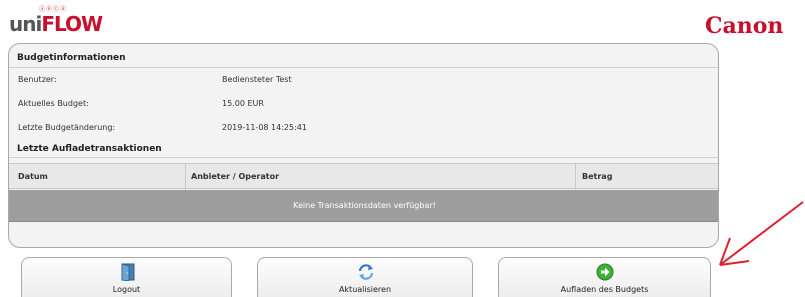 This screenshot has height=297, width=805. What do you see at coordinates (264, 127) in the screenshot?
I see `last-change-value: 2019-11-08 14:25:41` at bounding box center [264, 127].